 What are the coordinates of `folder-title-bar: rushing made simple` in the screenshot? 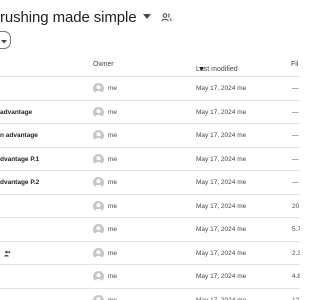 It's located at (86, 17).